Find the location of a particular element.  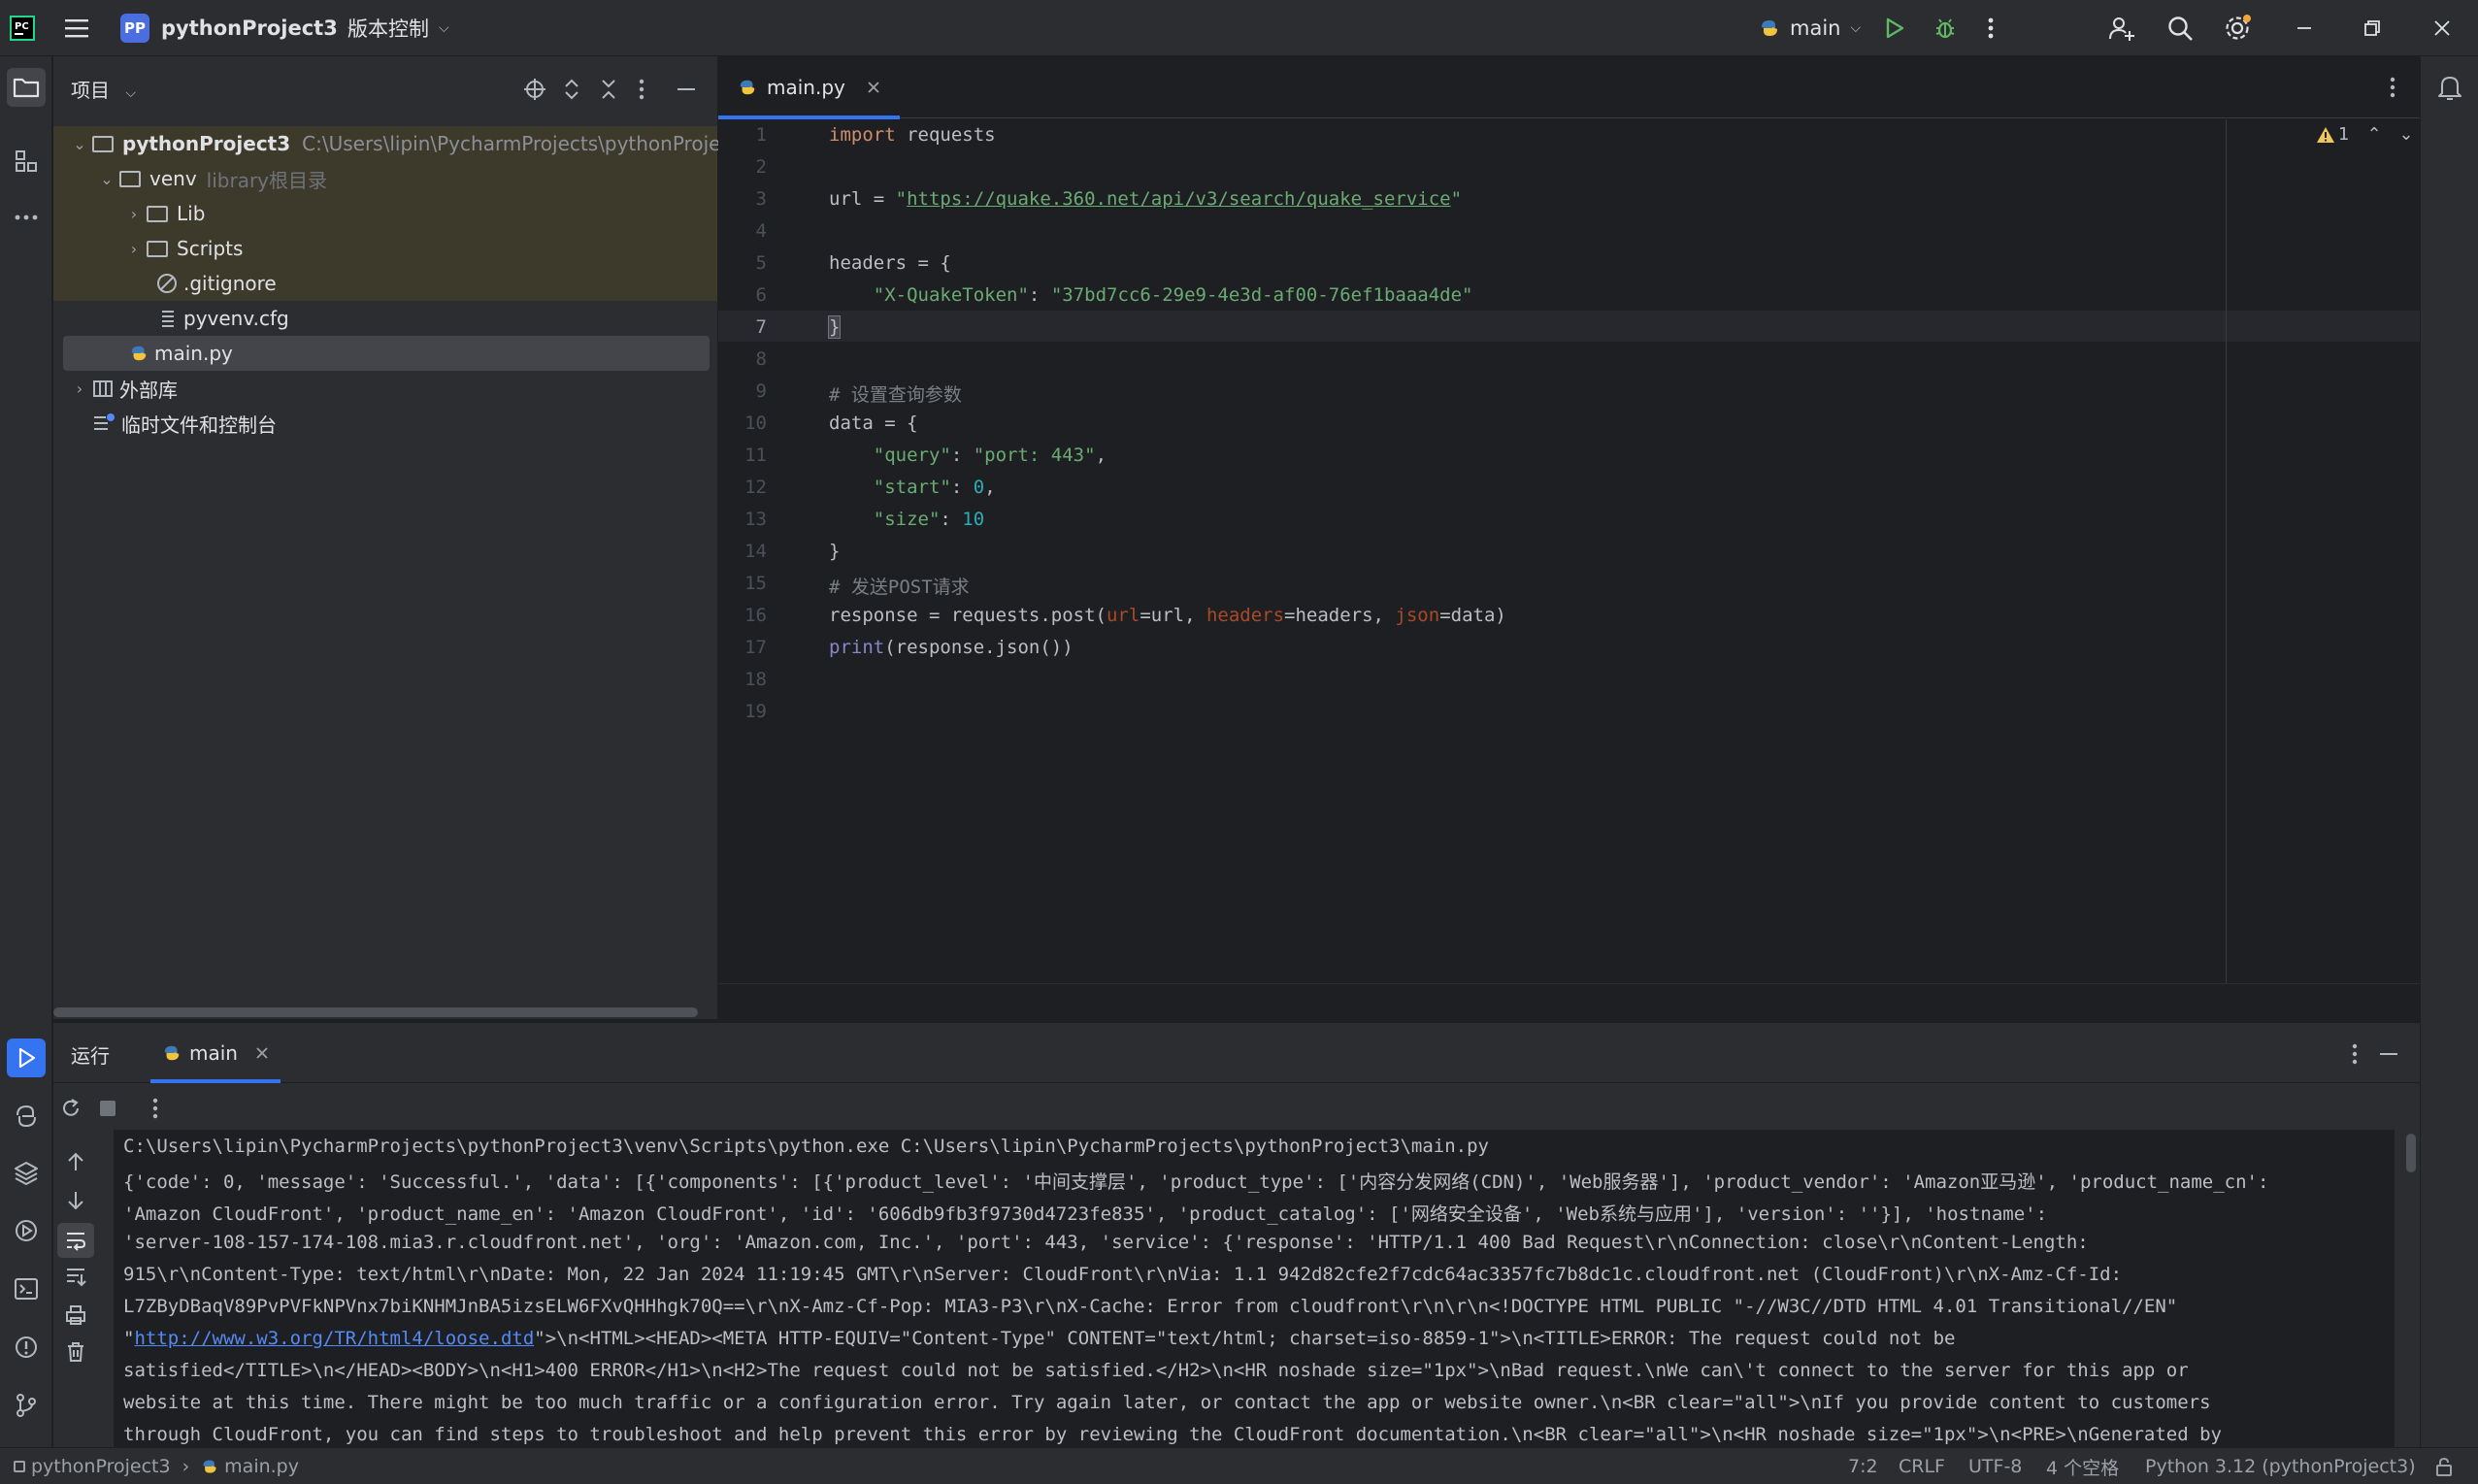

scroll-up-icon is located at coordinates (75, 1161).